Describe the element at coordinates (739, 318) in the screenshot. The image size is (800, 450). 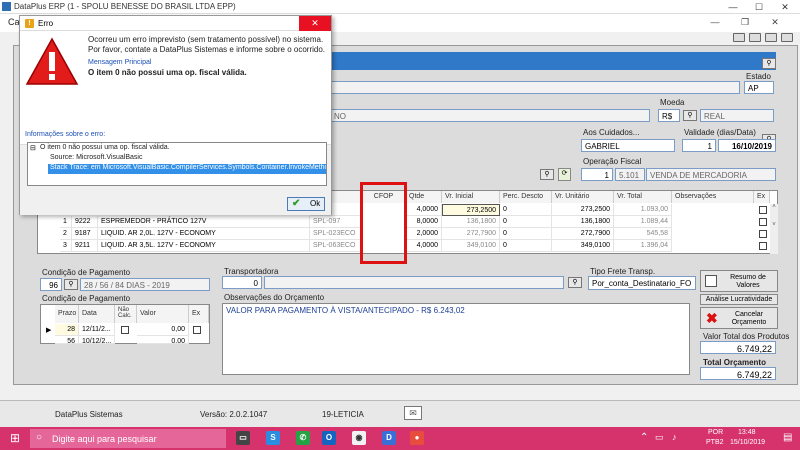
I see `cancelar-orcamento-button: ✖ Cancelar Orçamento` at that location.